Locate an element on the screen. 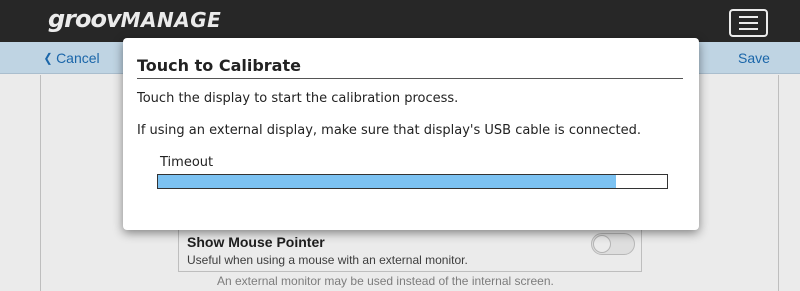  timeout-progress-bar is located at coordinates (412, 181).